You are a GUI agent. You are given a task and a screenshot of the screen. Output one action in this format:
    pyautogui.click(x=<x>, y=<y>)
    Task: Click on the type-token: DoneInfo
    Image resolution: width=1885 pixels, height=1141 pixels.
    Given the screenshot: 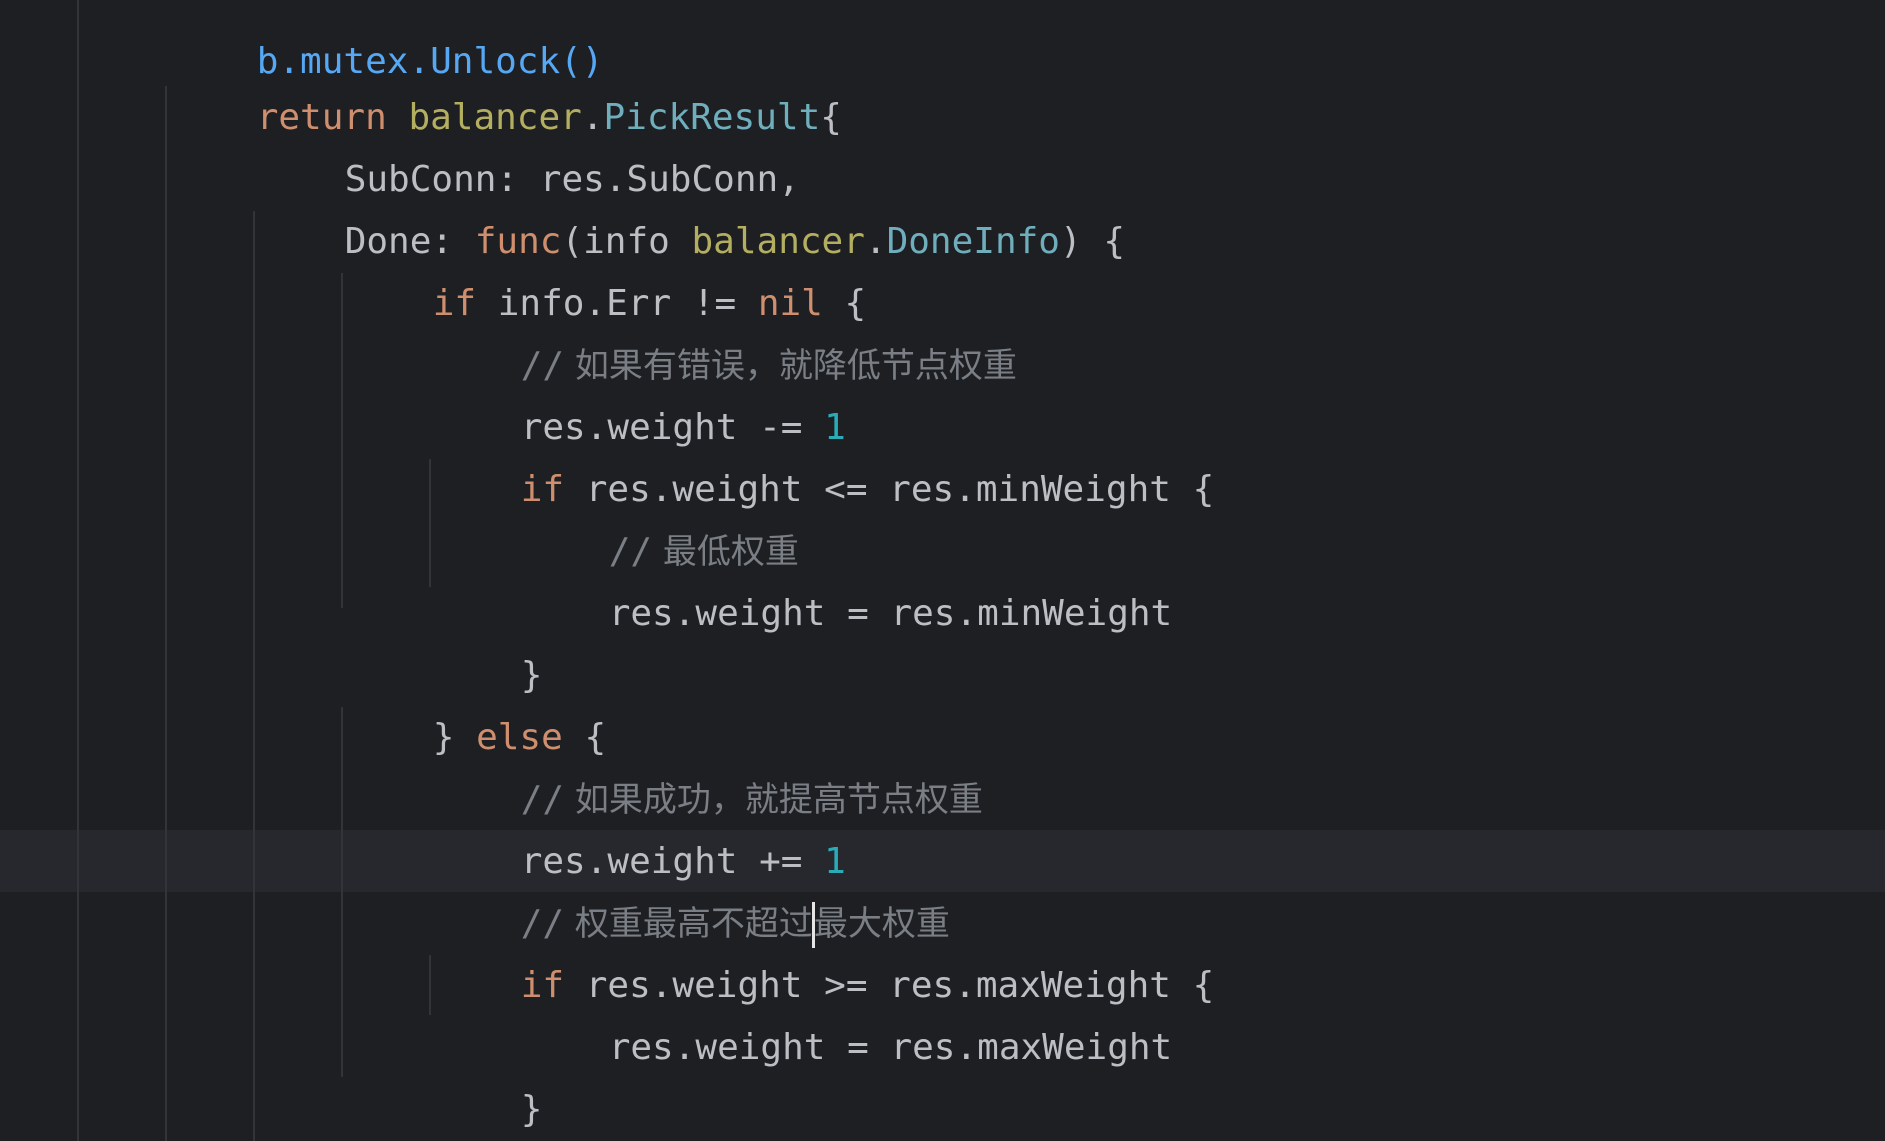 What is the action you would take?
    pyautogui.click(x=973, y=241)
    